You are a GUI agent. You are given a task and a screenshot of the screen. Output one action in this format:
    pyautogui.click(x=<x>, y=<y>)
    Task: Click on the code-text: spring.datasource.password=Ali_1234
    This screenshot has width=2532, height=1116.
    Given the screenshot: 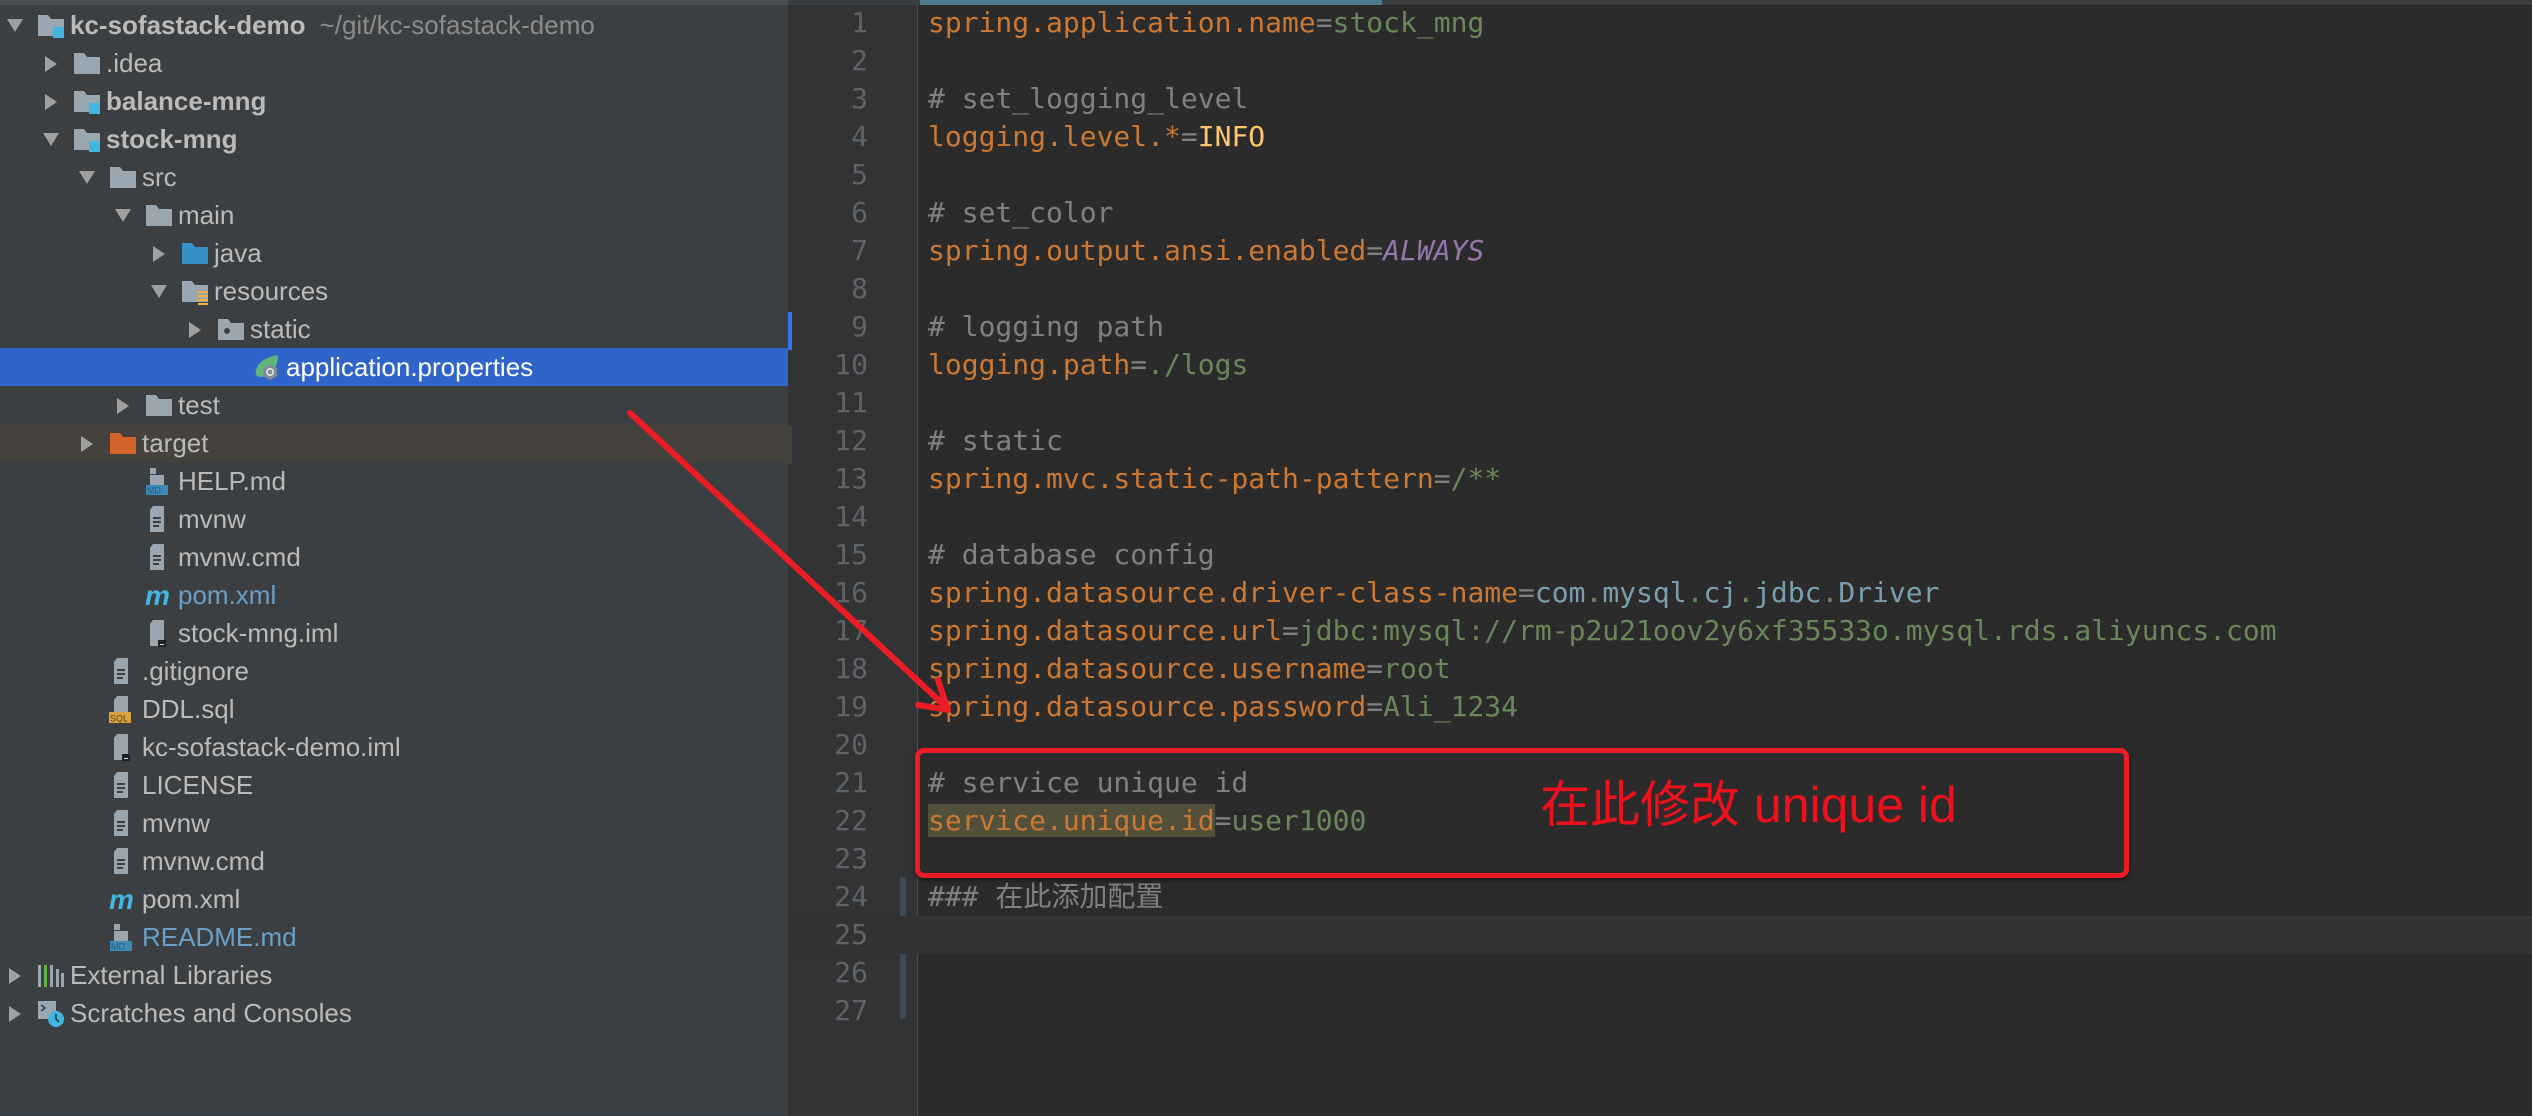 What is the action you would take?
    pyautogui.click(x=1223, y=707)
    